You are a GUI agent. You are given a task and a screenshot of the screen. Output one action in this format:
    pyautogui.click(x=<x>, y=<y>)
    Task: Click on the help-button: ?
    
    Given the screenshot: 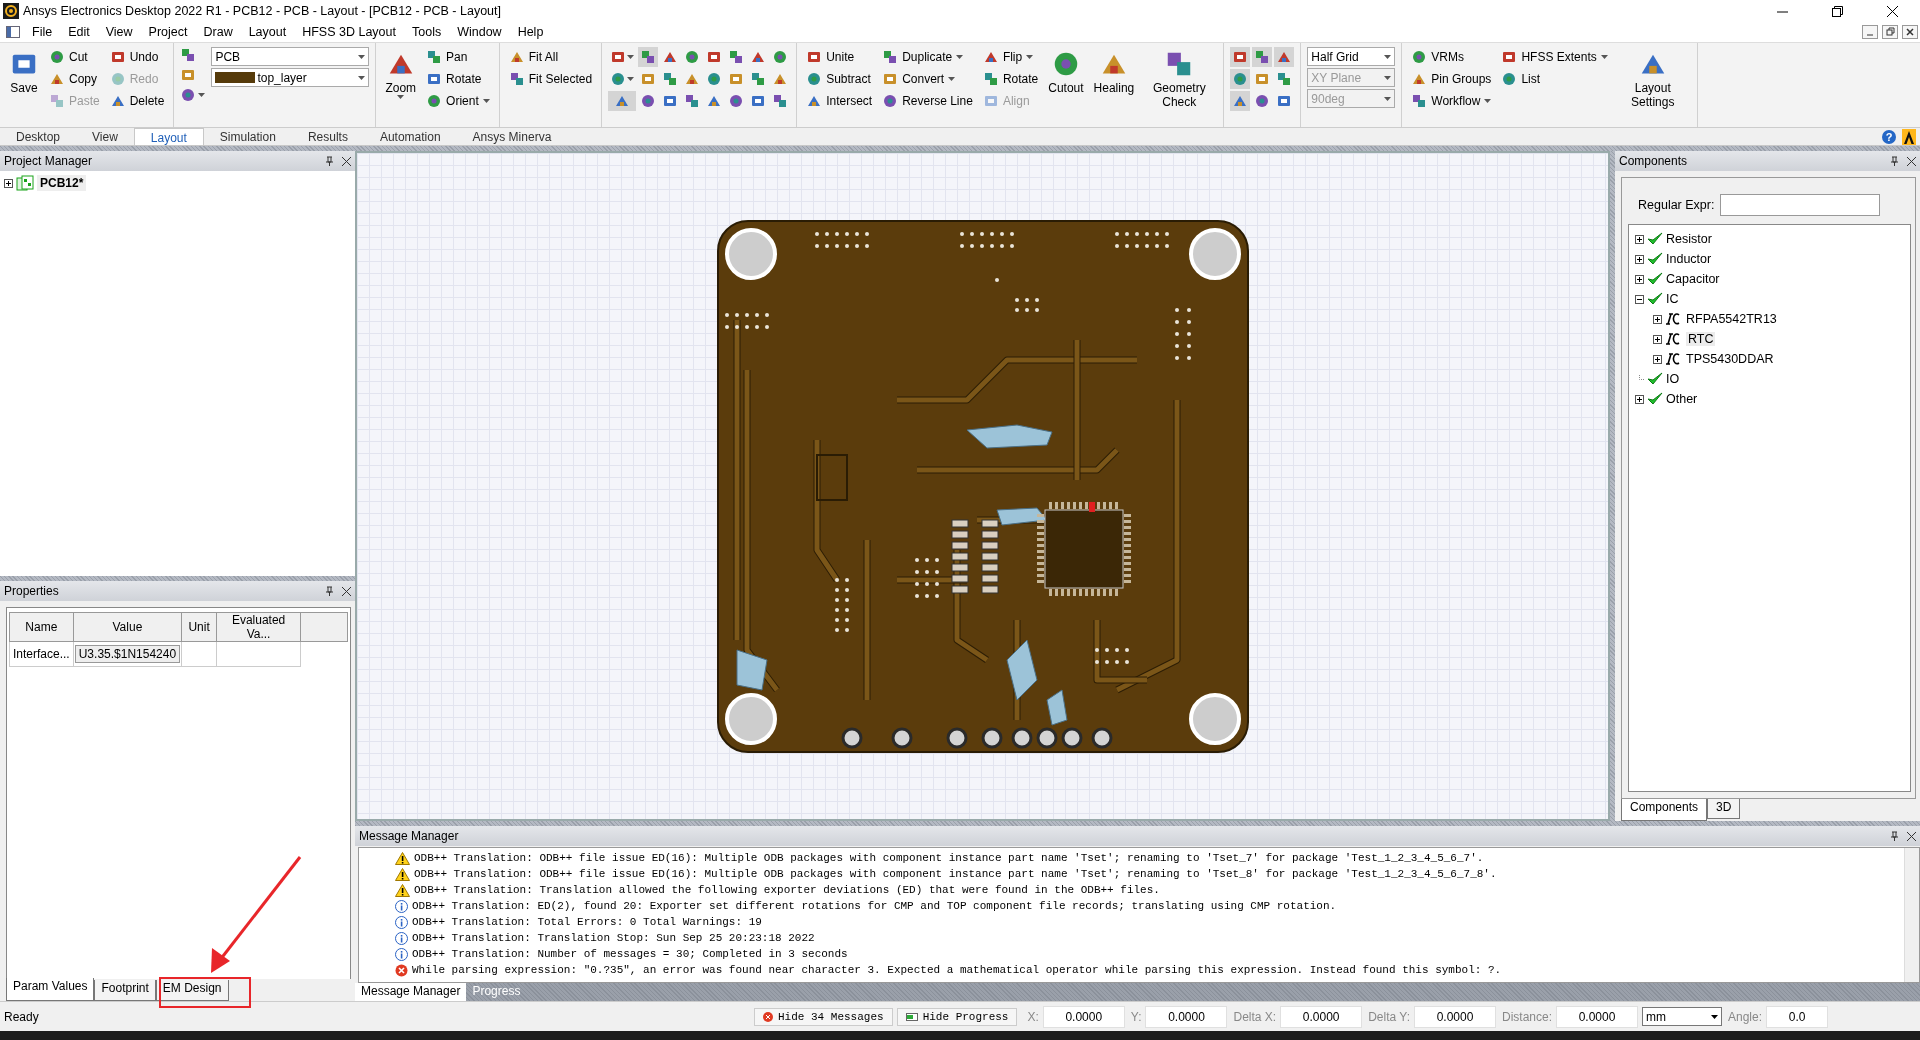 What is the action you would take?
    pyautogui.click(x=1889, y=137)
    